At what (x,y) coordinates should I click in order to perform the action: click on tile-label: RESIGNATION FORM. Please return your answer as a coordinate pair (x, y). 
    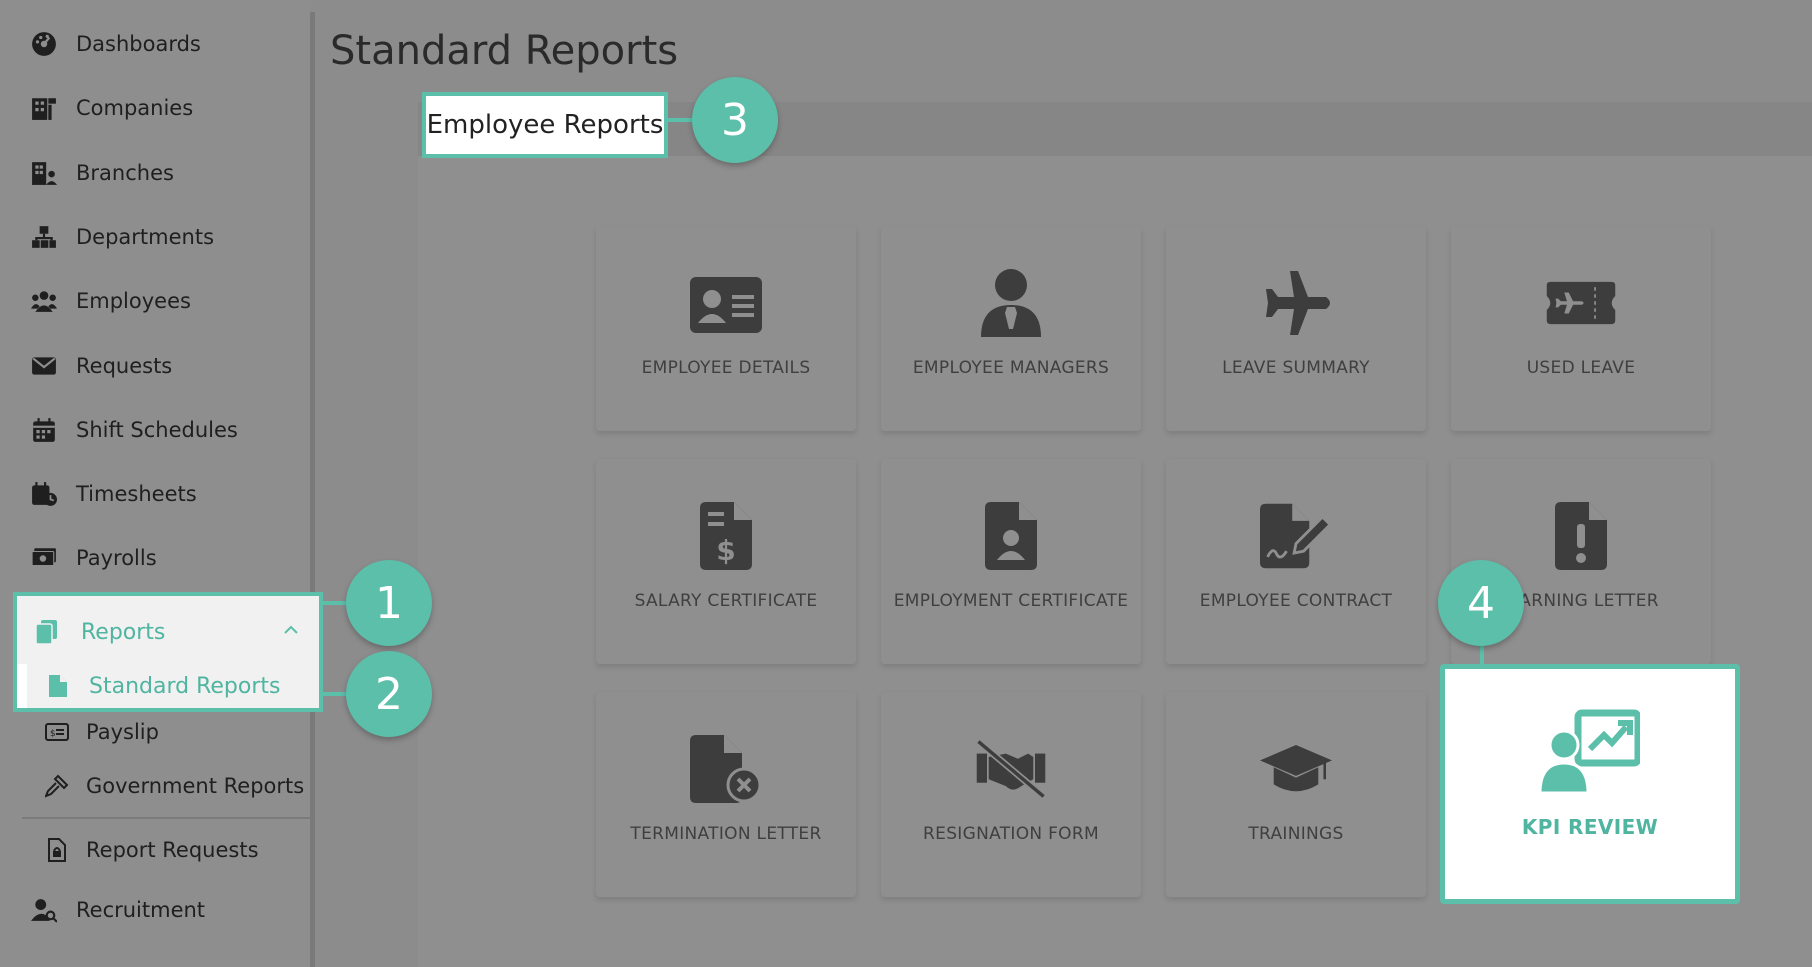
    Looking at the image, I should click on (1011, 834).